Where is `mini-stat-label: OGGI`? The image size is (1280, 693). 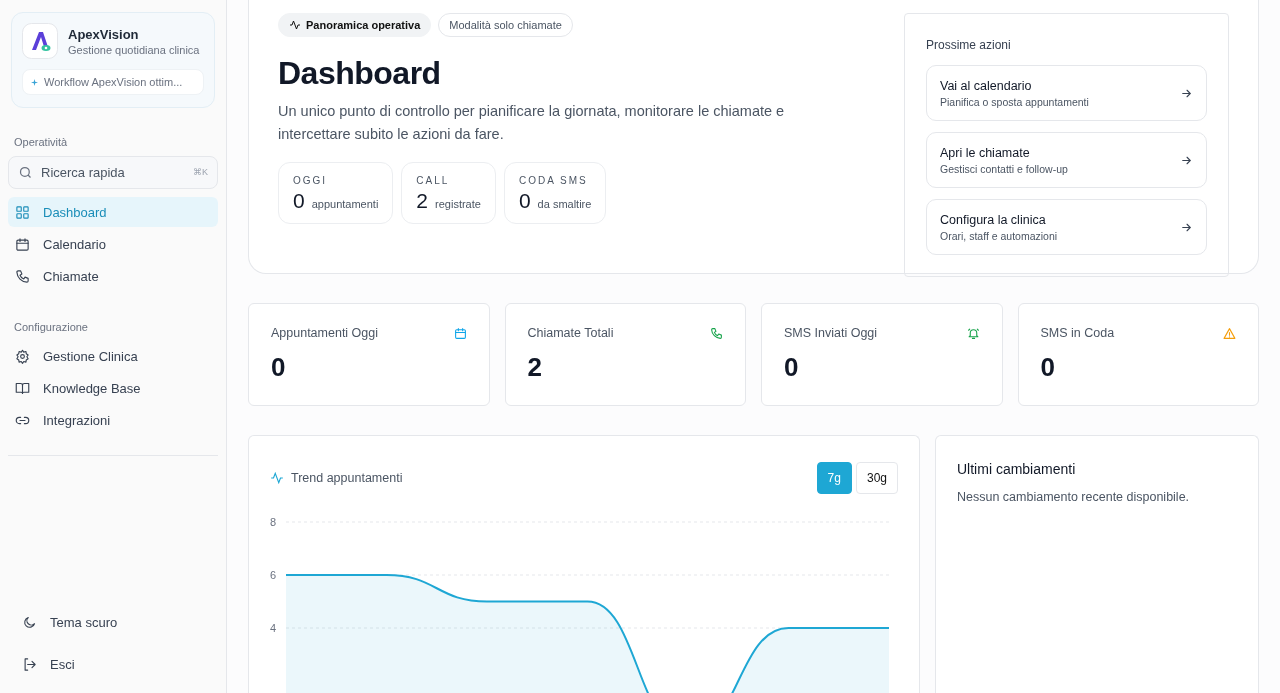
mini-stat-label: OGGI is located at coordinates (311, 180).